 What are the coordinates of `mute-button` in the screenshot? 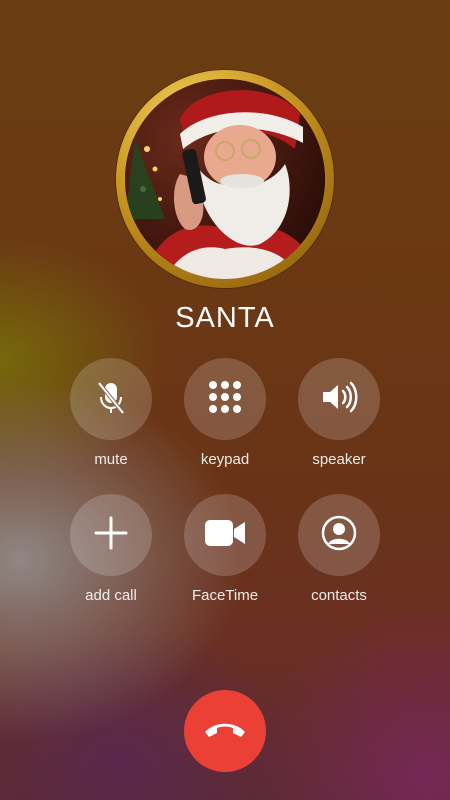 It's located at (111, 399).